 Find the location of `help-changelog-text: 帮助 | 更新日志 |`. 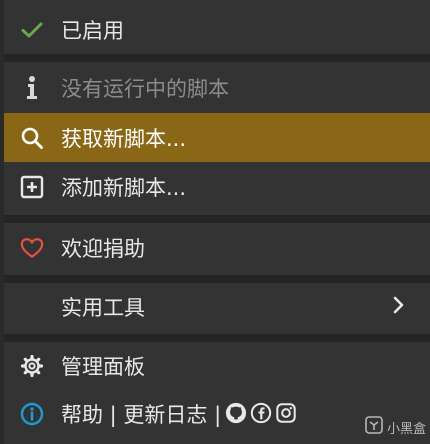

help-changelog-text: 帮助 | 更新日志 | is located at coordinates (141, 415).